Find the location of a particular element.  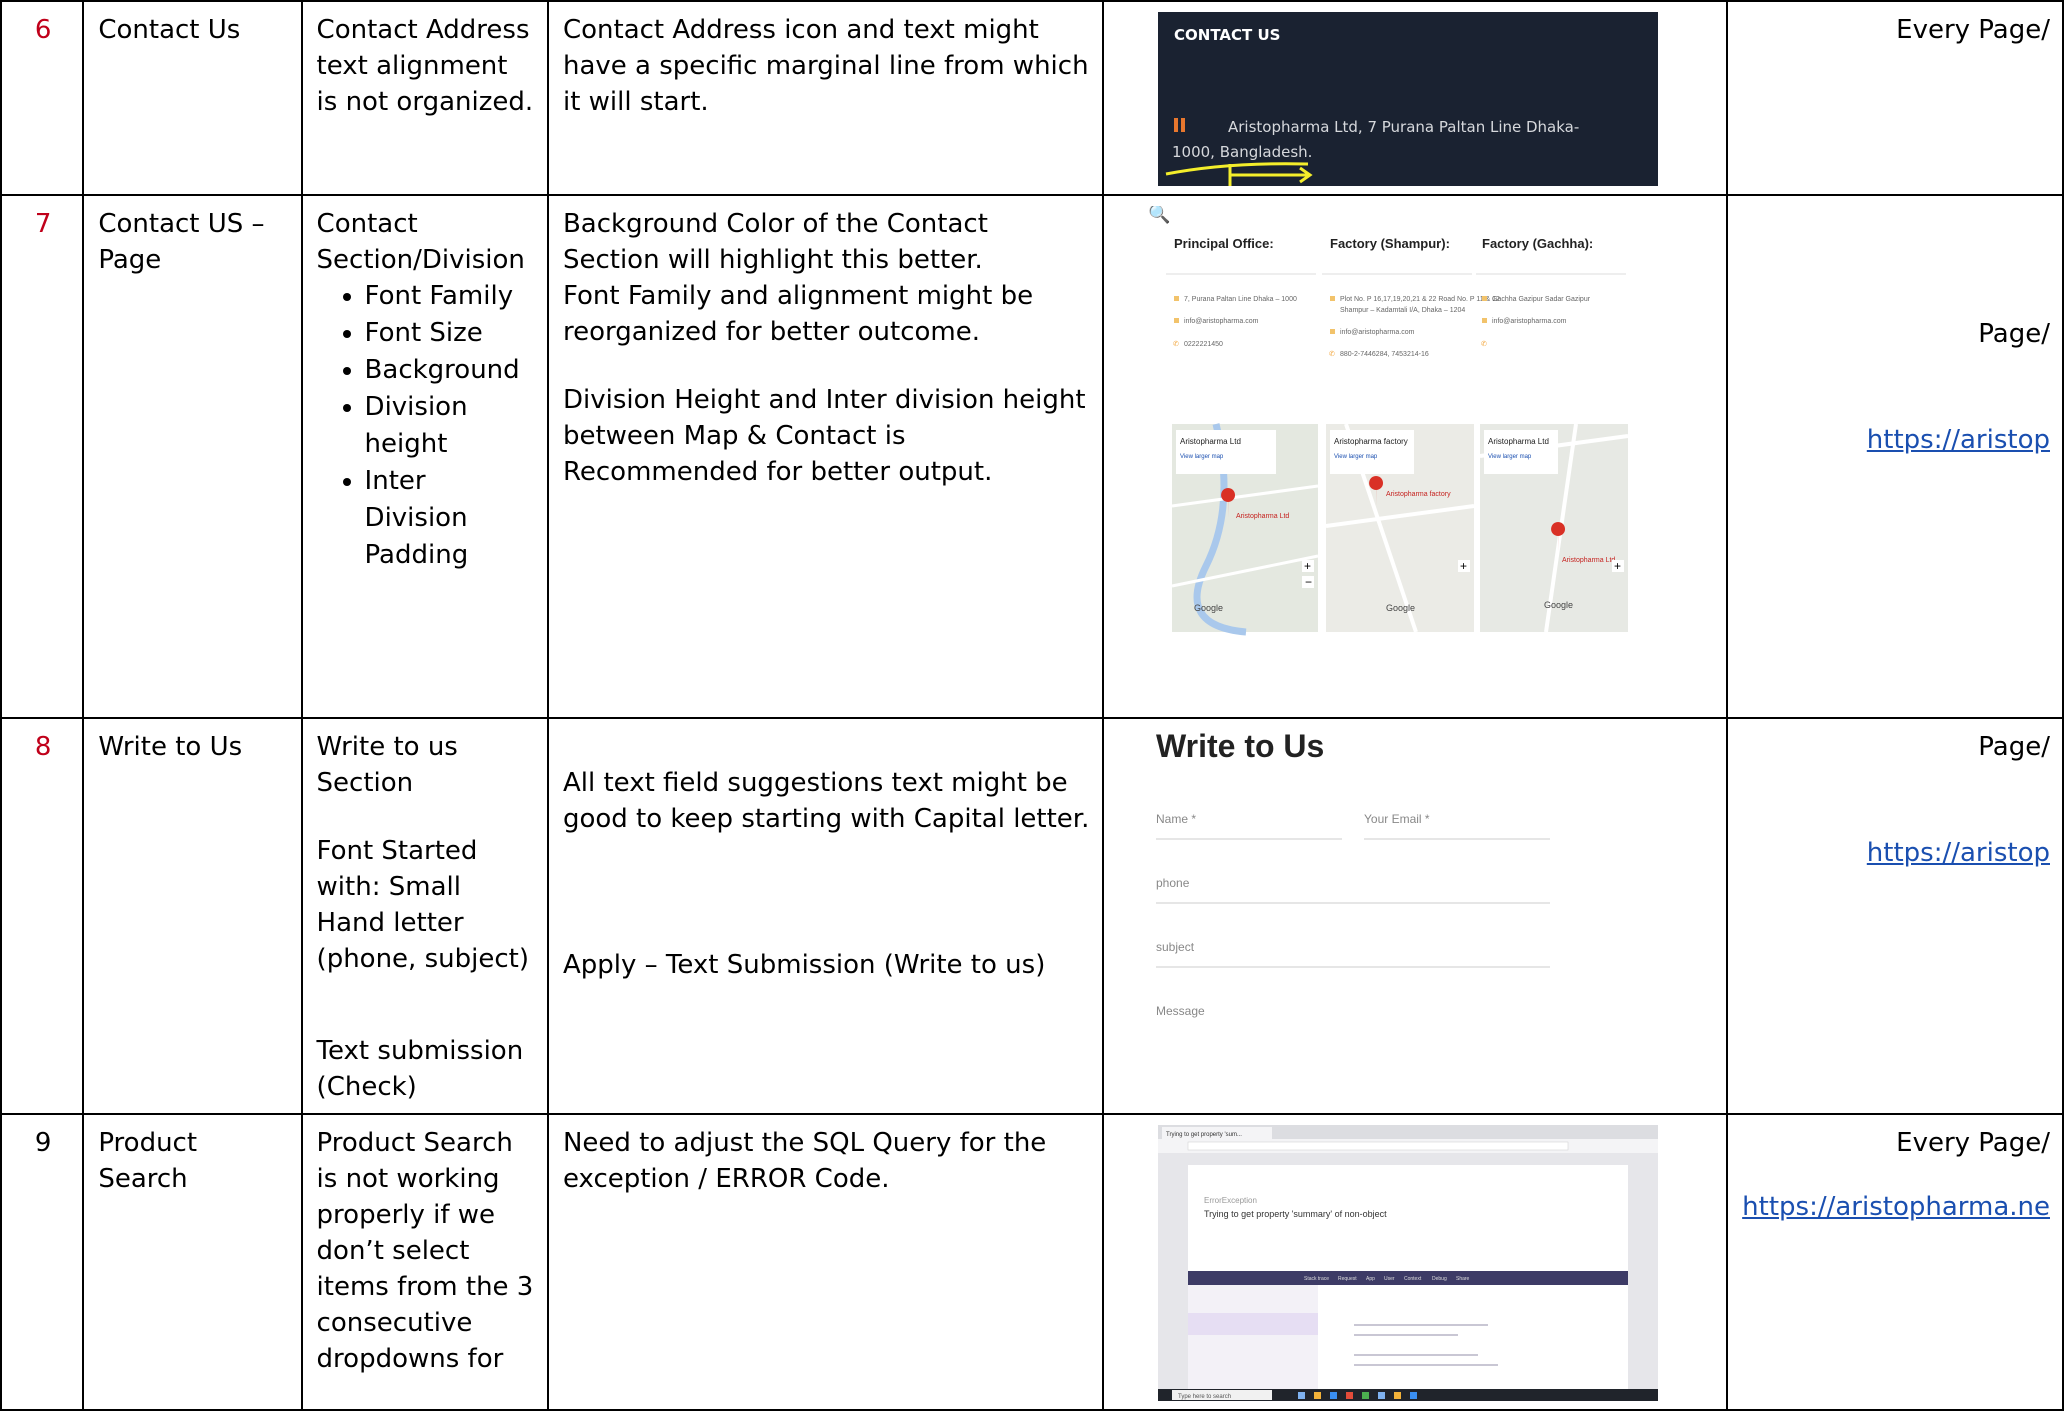

form-title: Write to Us is located at coordinates (1240, 746).